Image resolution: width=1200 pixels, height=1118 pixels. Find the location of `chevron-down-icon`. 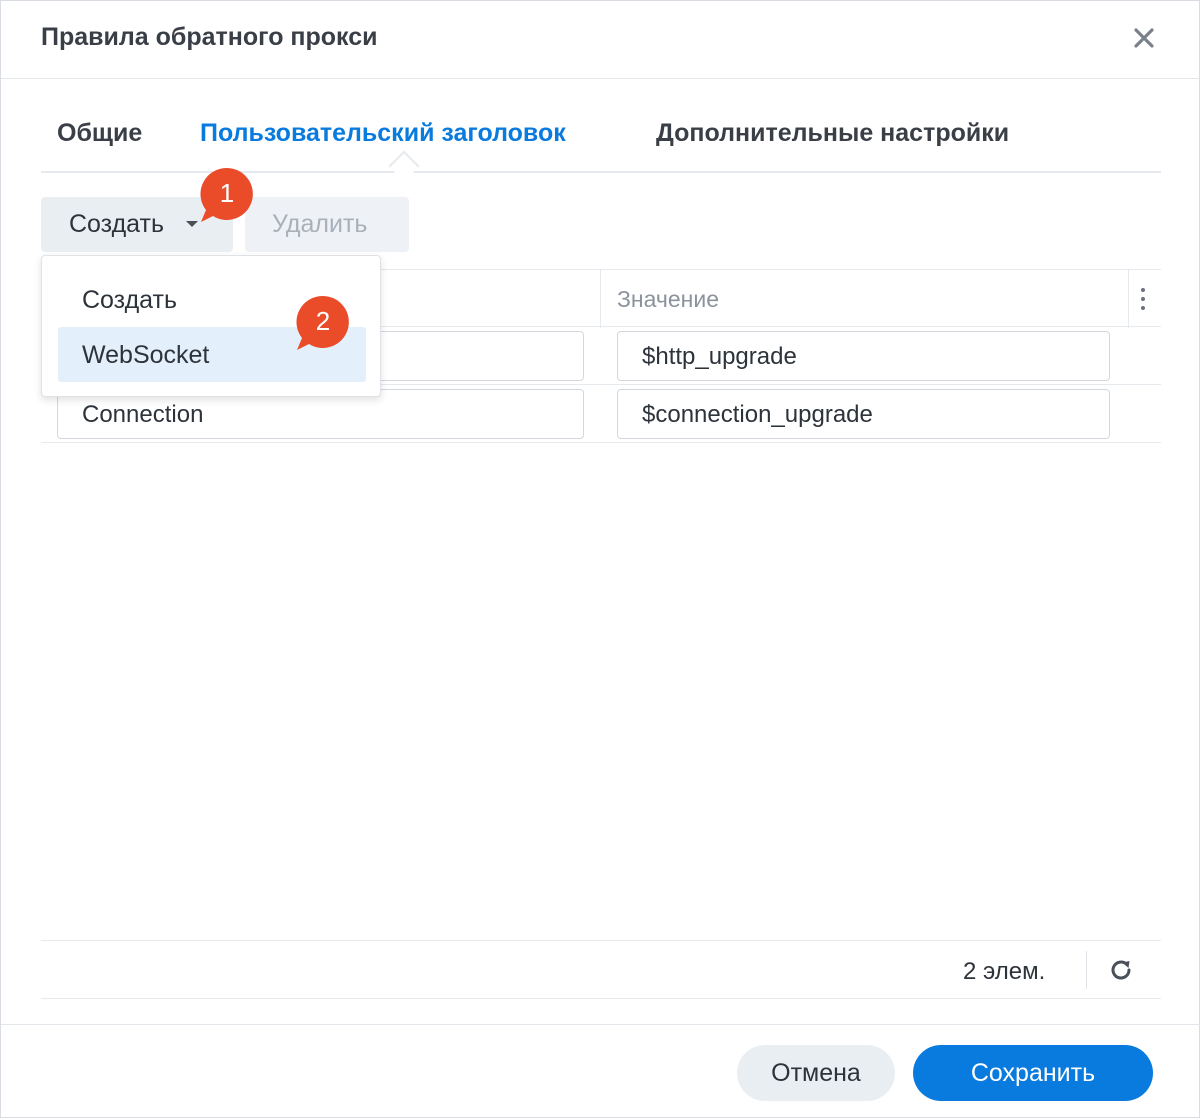

chevron-down-icon is located at coordinates (192, 224).